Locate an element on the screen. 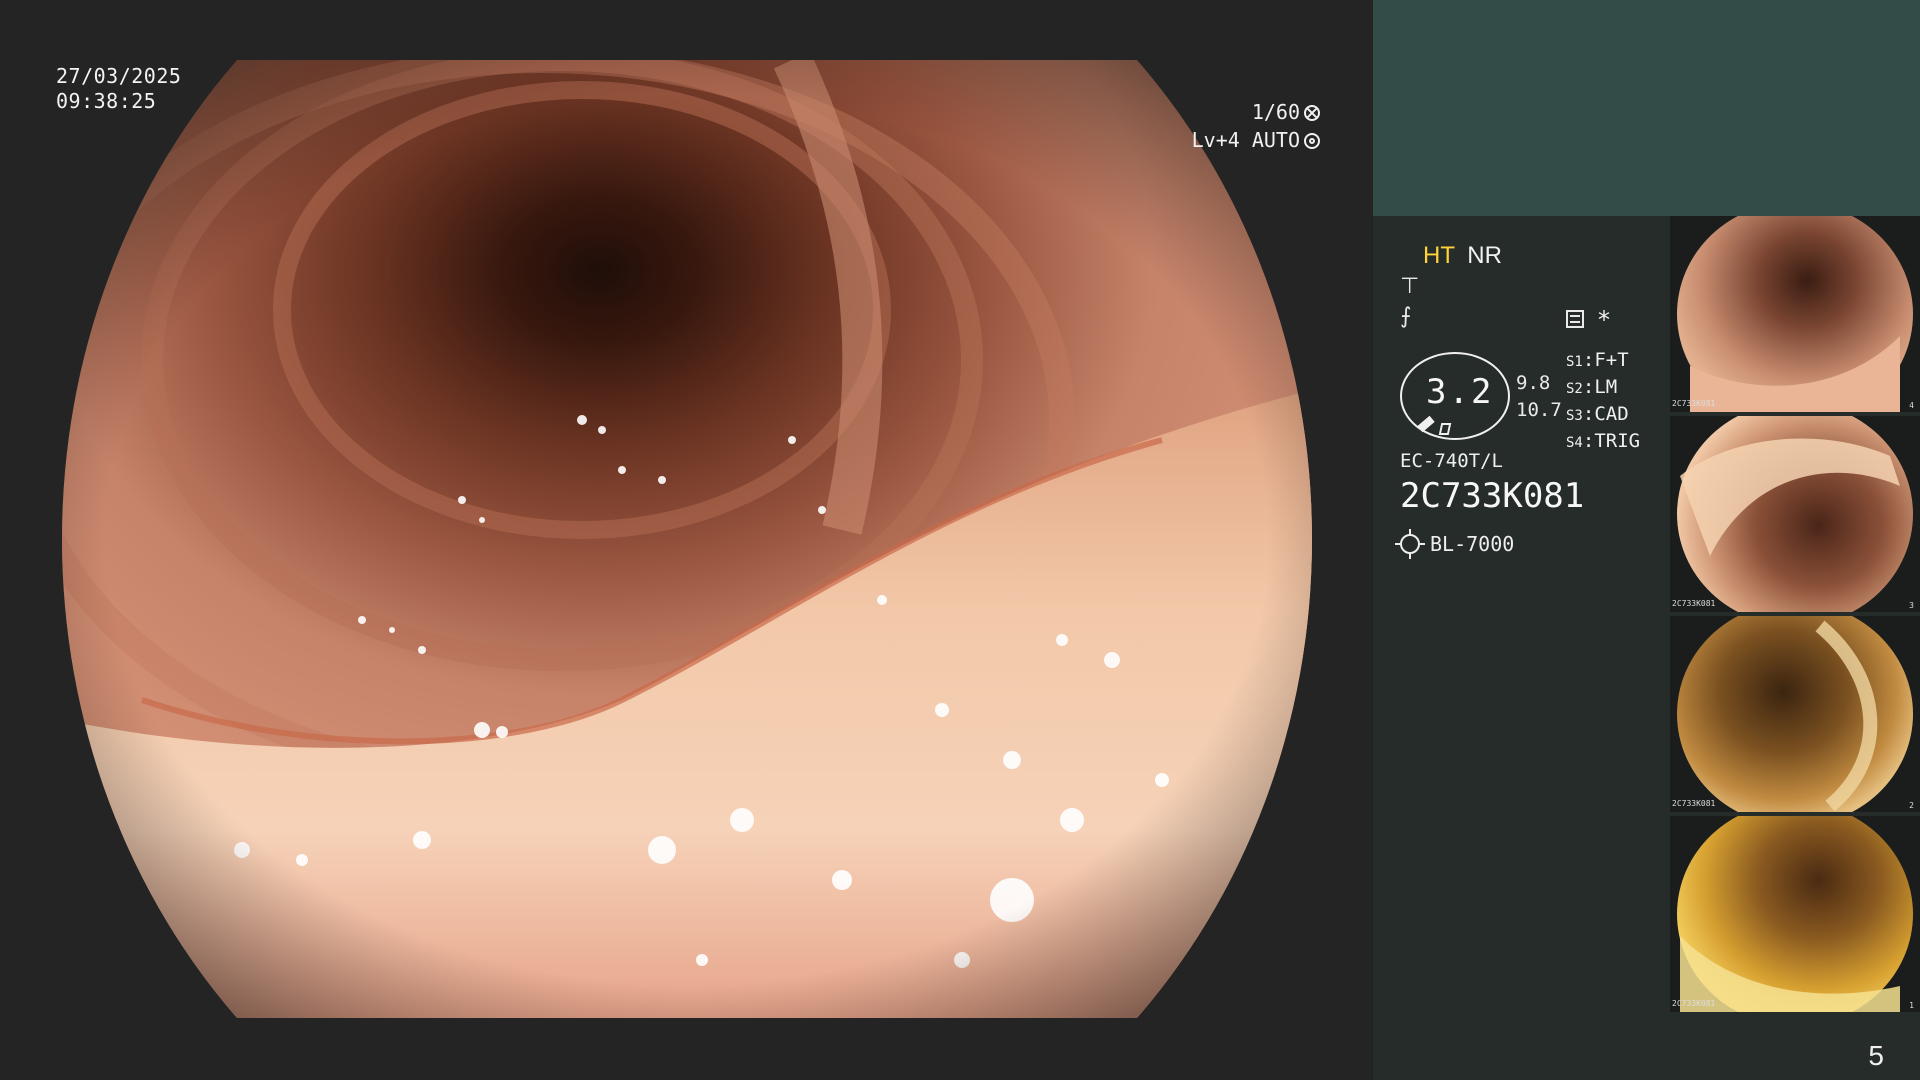  switch-value: LM is located at coordinates (1606, 387).